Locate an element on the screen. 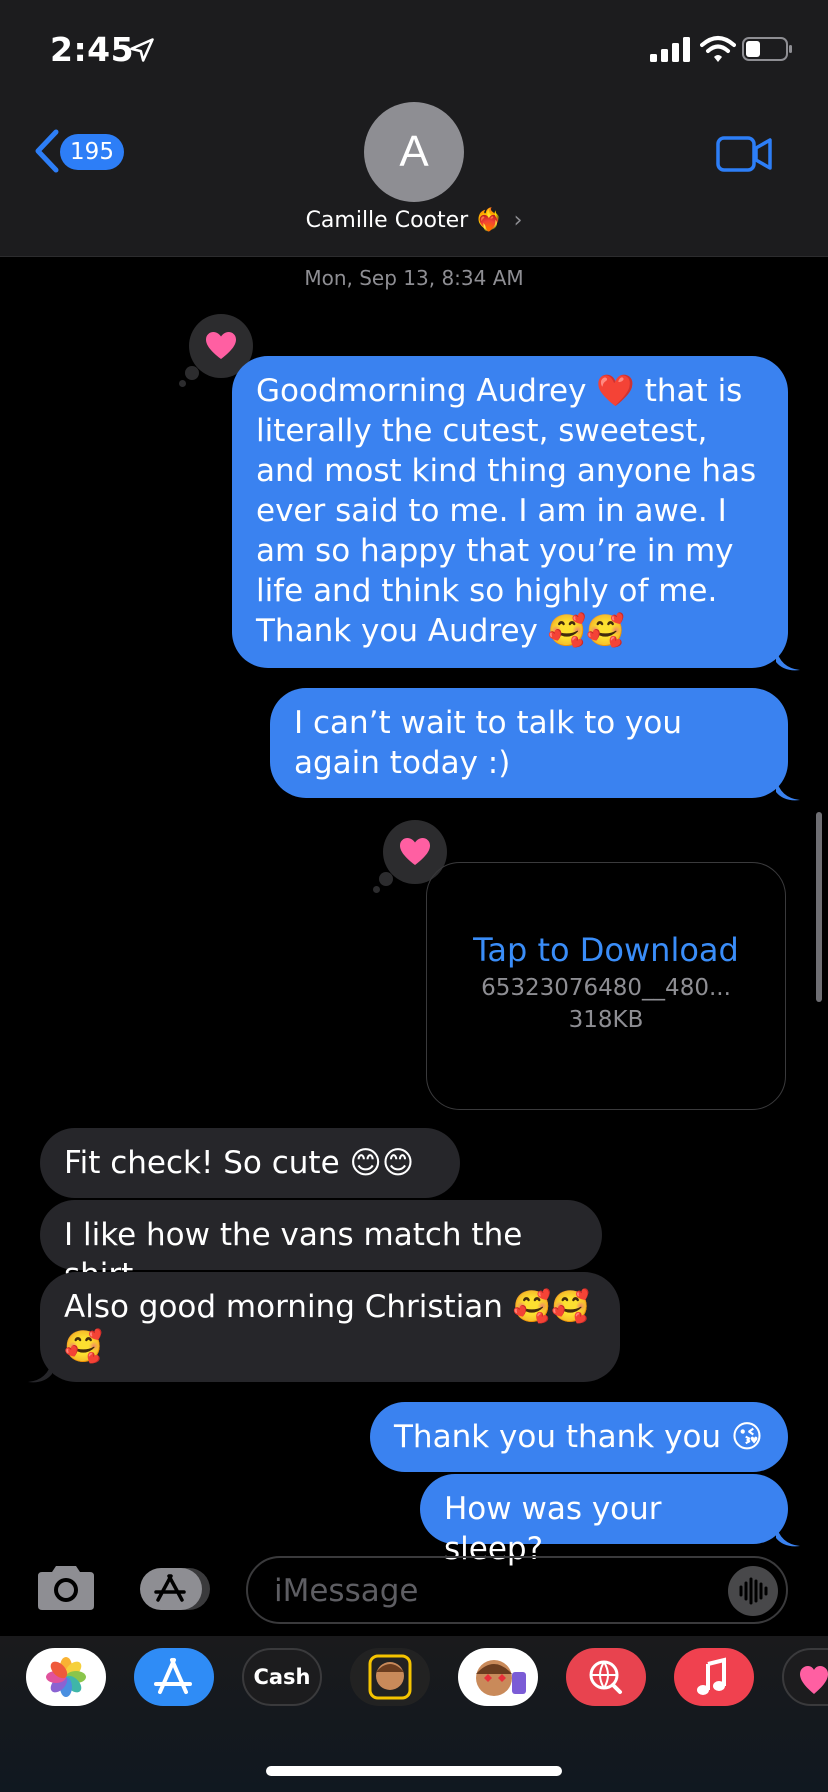 The image size is (828, 1792). camera-icon is located at coordinates (66, 1588).